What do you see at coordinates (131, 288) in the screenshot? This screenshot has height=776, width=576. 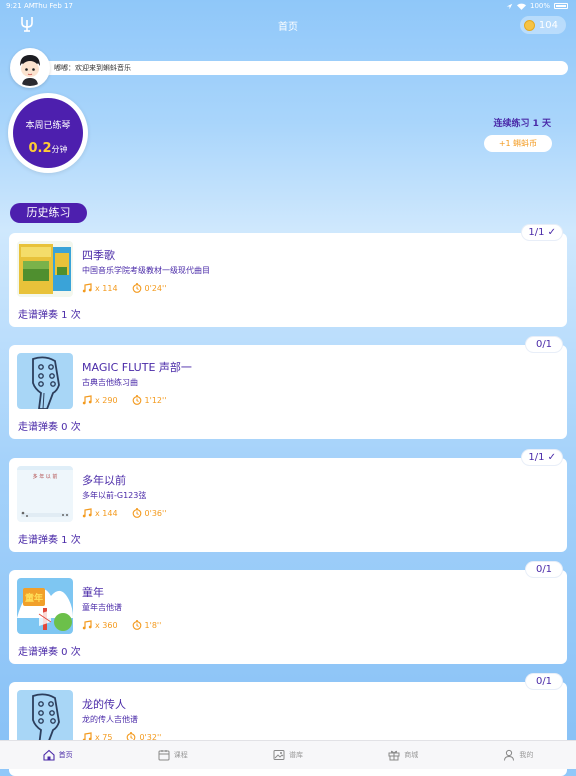 I see `card-stats: x 114 0'24''` at bounding box center [131, 288].